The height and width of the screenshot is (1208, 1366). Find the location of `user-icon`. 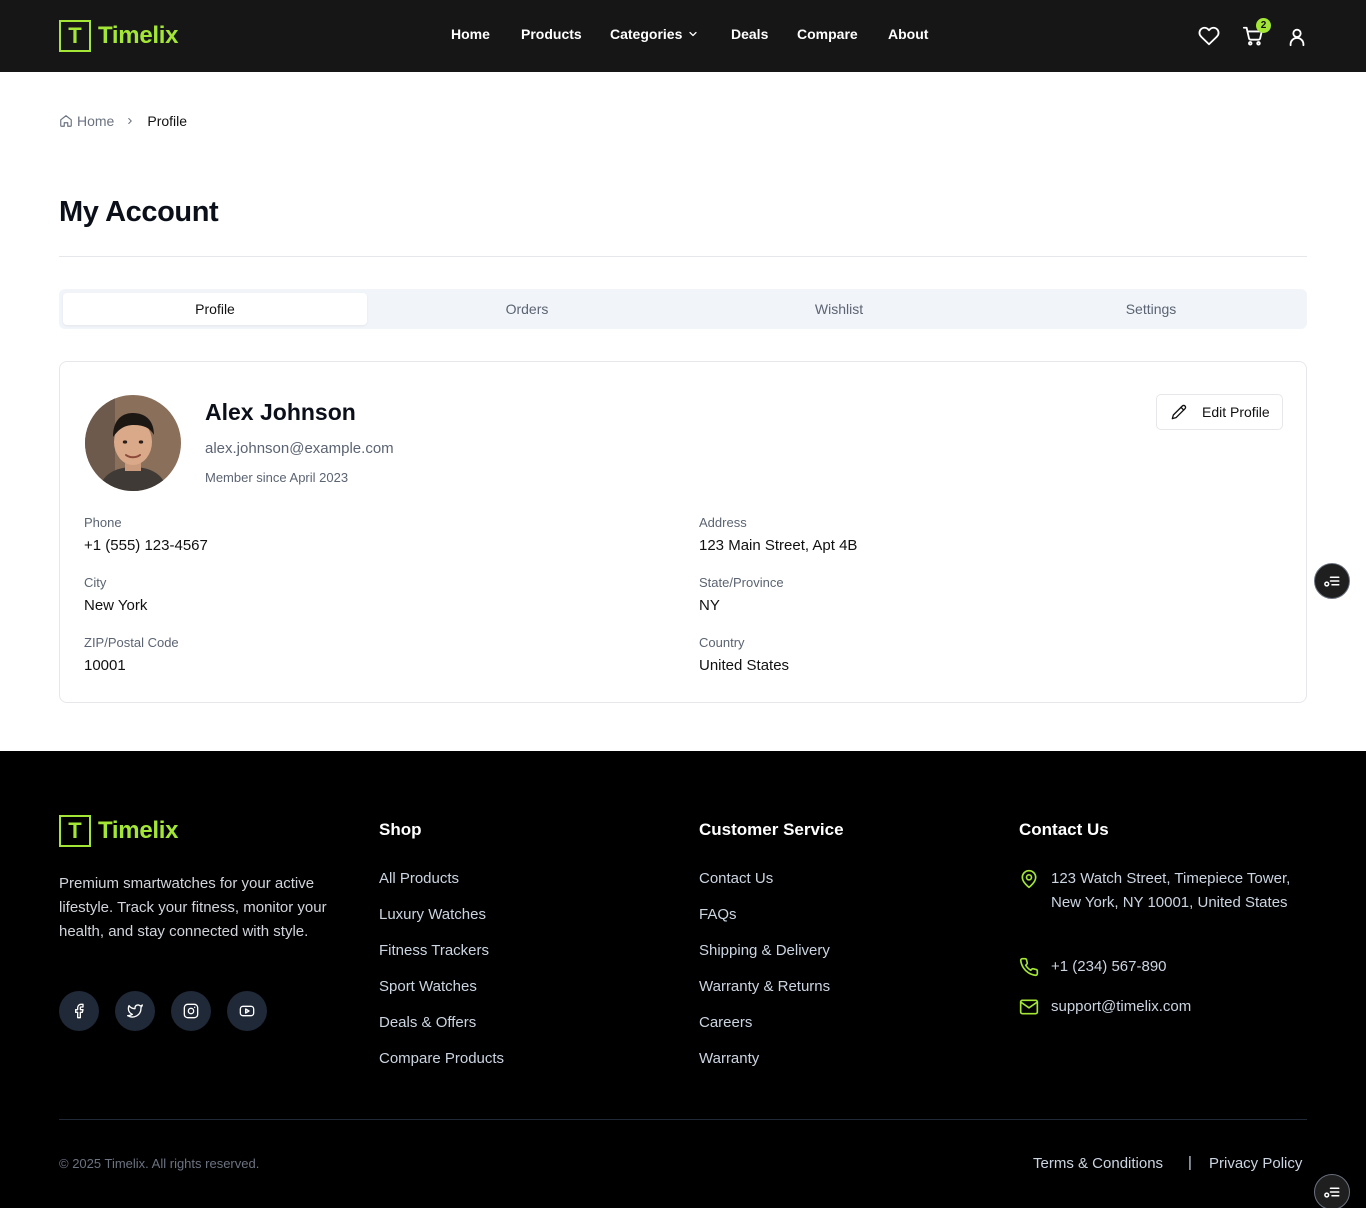

user-icon is located at coordinates (1297, 37).